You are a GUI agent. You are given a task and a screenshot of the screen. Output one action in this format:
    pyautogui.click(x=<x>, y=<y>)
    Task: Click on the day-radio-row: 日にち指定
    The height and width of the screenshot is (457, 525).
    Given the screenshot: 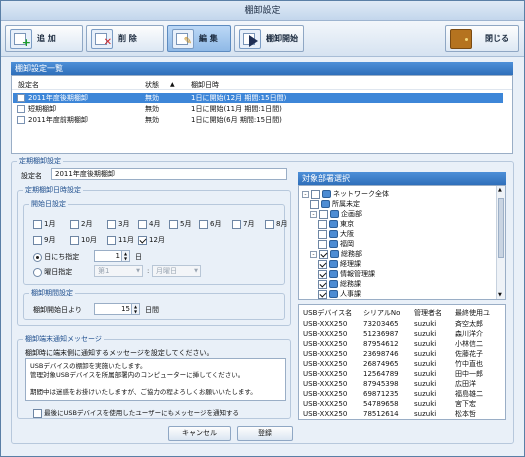 What is the action you would take?
    pyautogui.click(x=56, y=257)
    